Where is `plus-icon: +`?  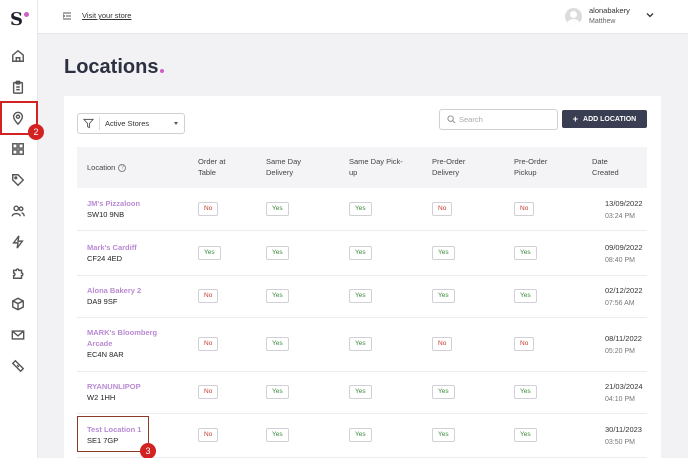
plus-icon: + is located at coordinates (575, 119).